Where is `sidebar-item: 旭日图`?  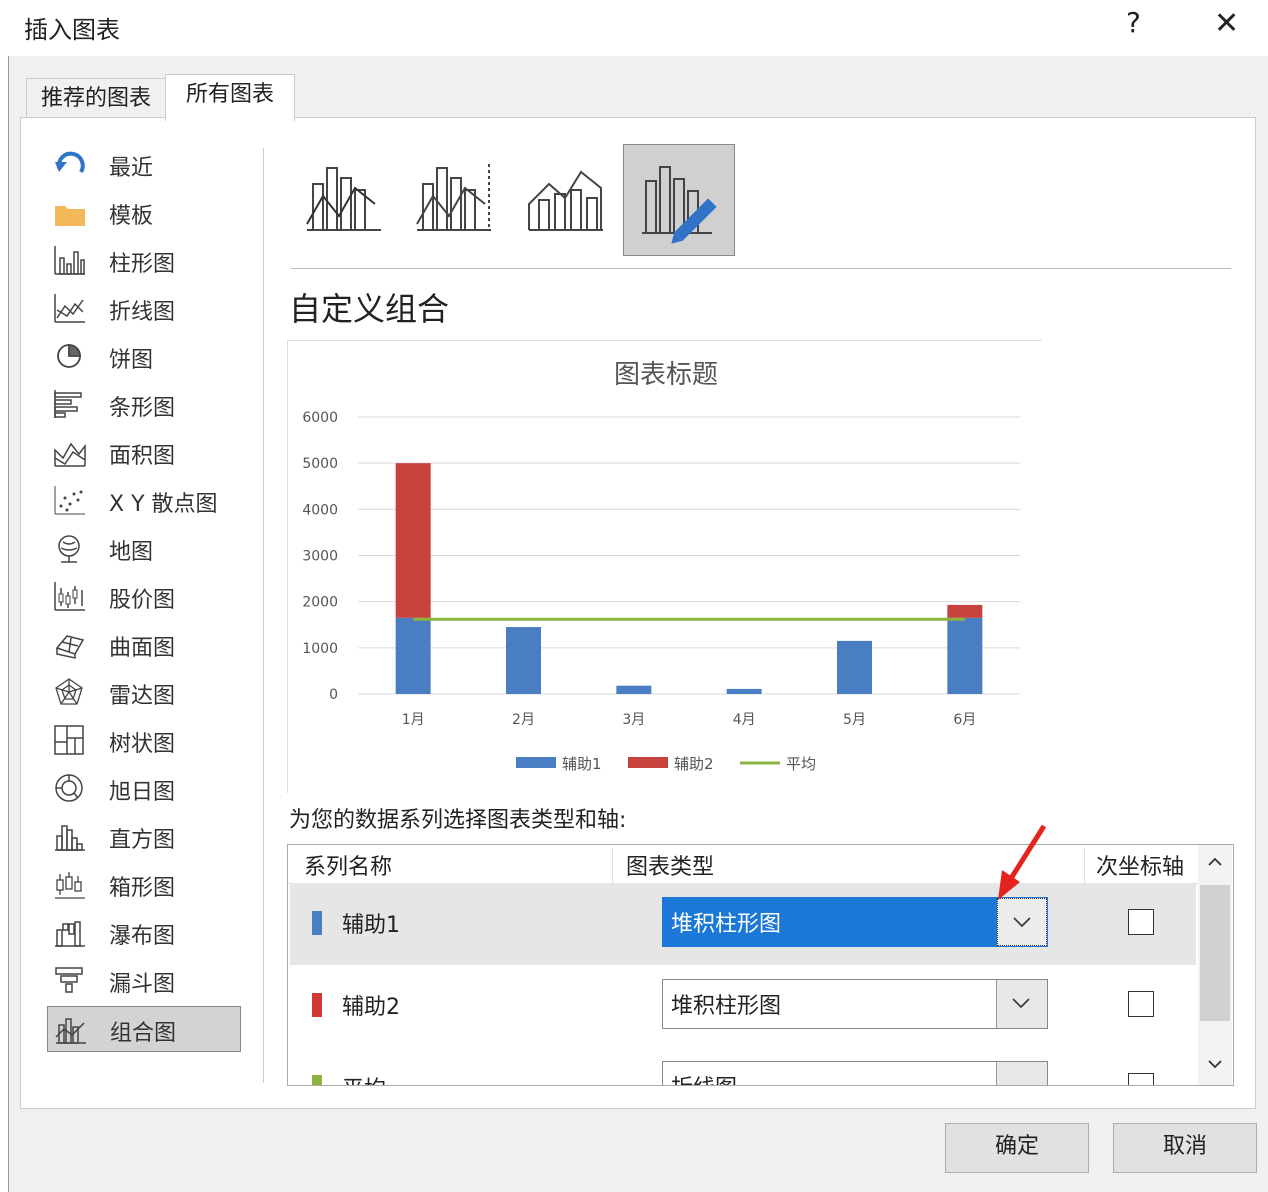
sidebar-item: 旭日图 is located at coordinates (143, 788).